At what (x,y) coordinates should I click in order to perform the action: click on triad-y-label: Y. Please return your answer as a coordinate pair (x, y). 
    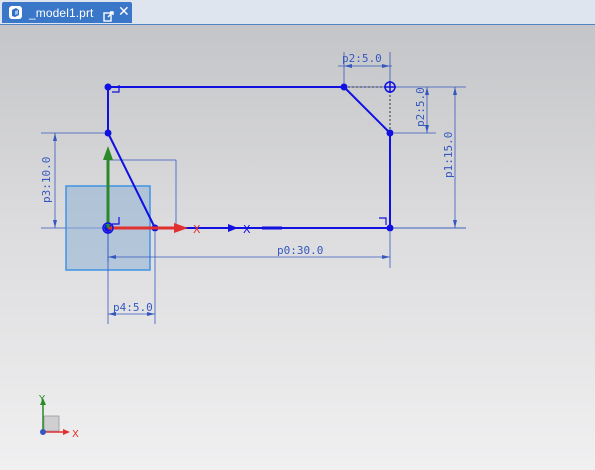
    Looking at the image, I should click on (42, 399).